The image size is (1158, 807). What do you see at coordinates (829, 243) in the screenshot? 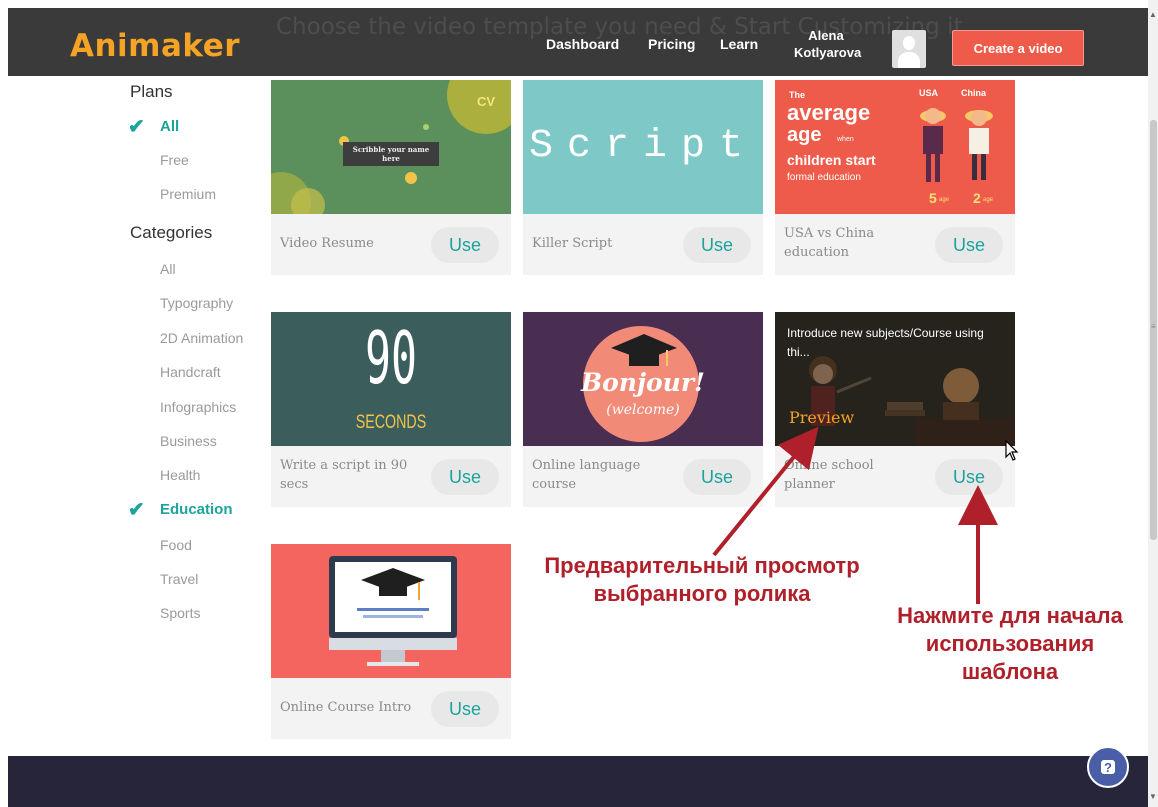
I see `template-title: USA vs China education` at bounding box center [829, 243].